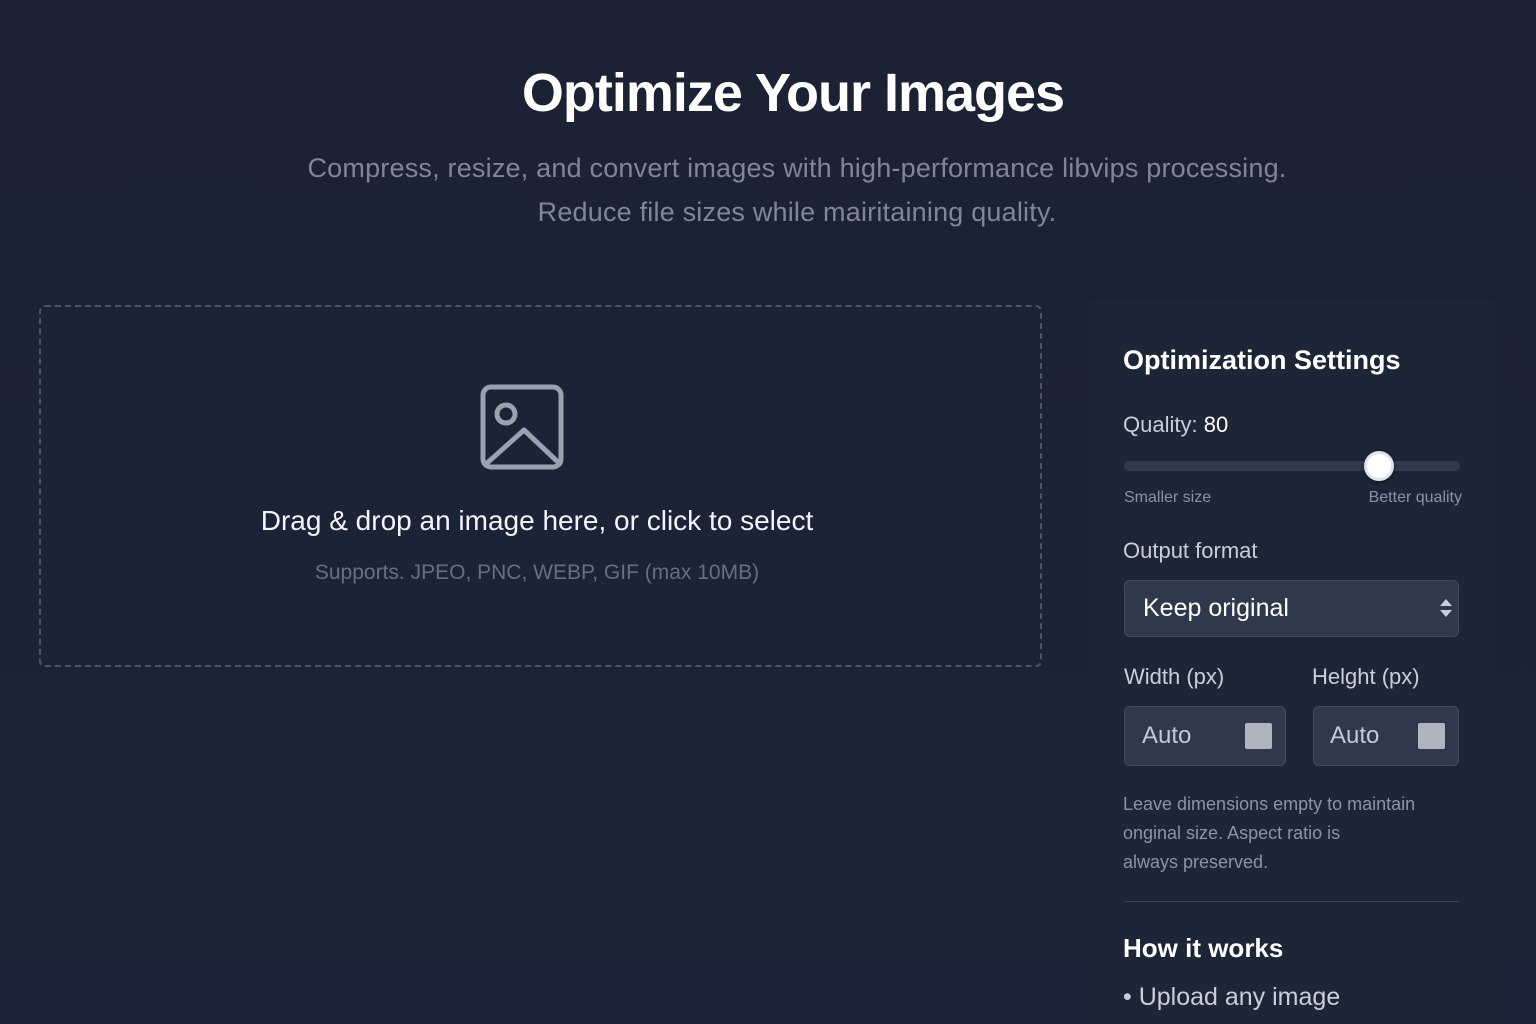 The height and width of the screenshot is (1024, 1536). What do you see at coordinates (1379, 466) in the screenshot?
I see `quality-slider-thumb` at bounding box center [1379, 466].